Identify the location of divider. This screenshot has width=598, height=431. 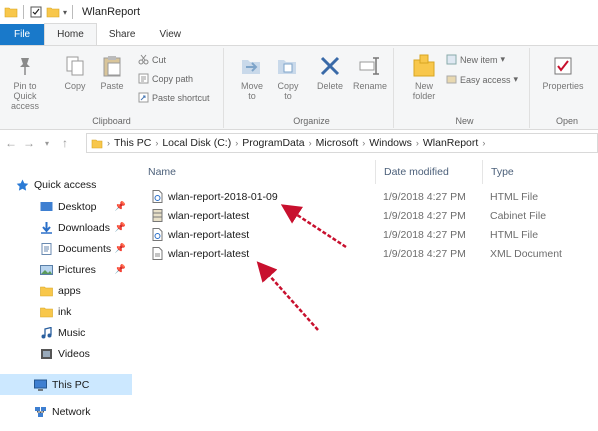
(73, 12).